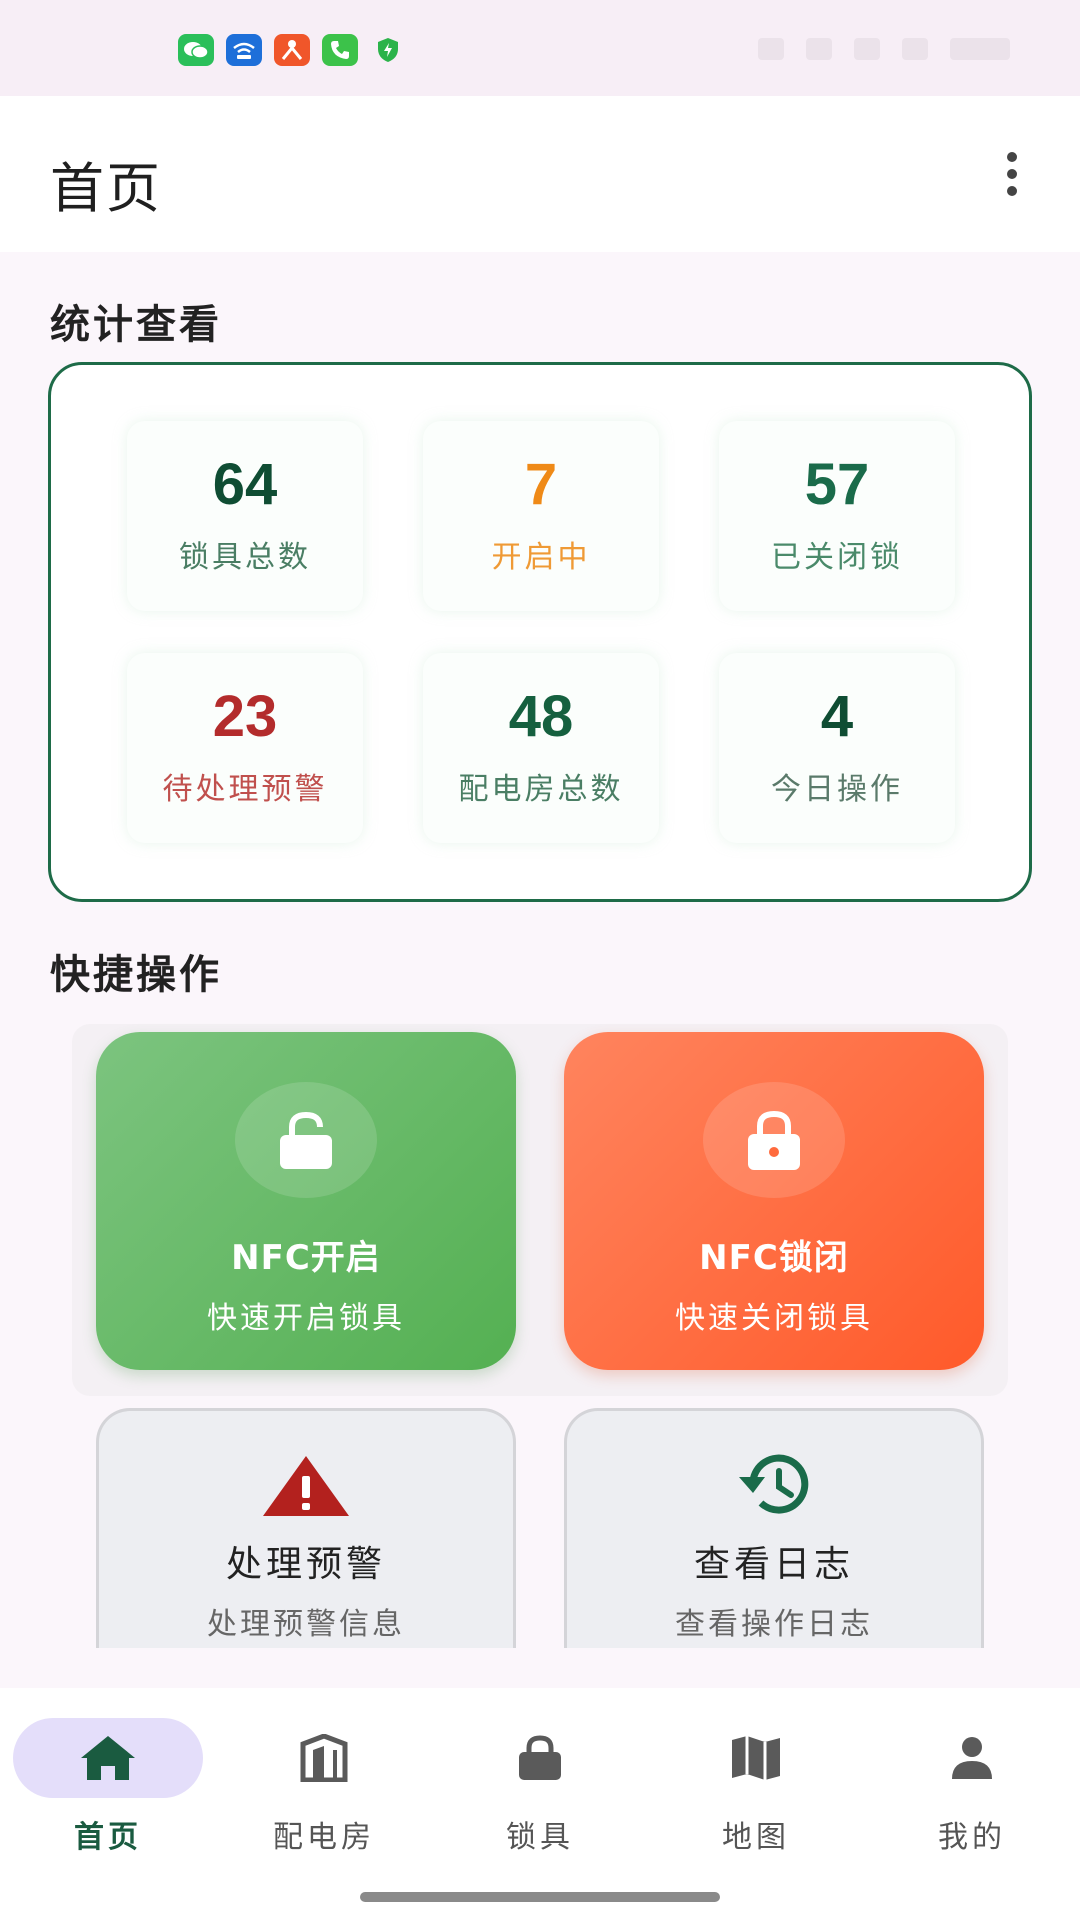 This screenshot has height=1920, width=1080. What do you see at coordinates (136, 325) in the screenshot?
I see `stats-section-title: 统计查看` at bounding box center [136, 325].